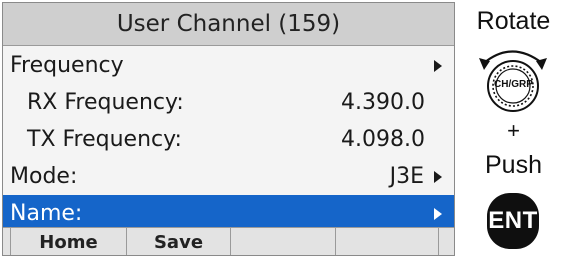 Image resolution: width=561 pixels, height=259 pixels. What do you see at coordinates (513, 21) in the screenshot?
I see `rotate-label: Rotate` at bounding box center [513, 21].